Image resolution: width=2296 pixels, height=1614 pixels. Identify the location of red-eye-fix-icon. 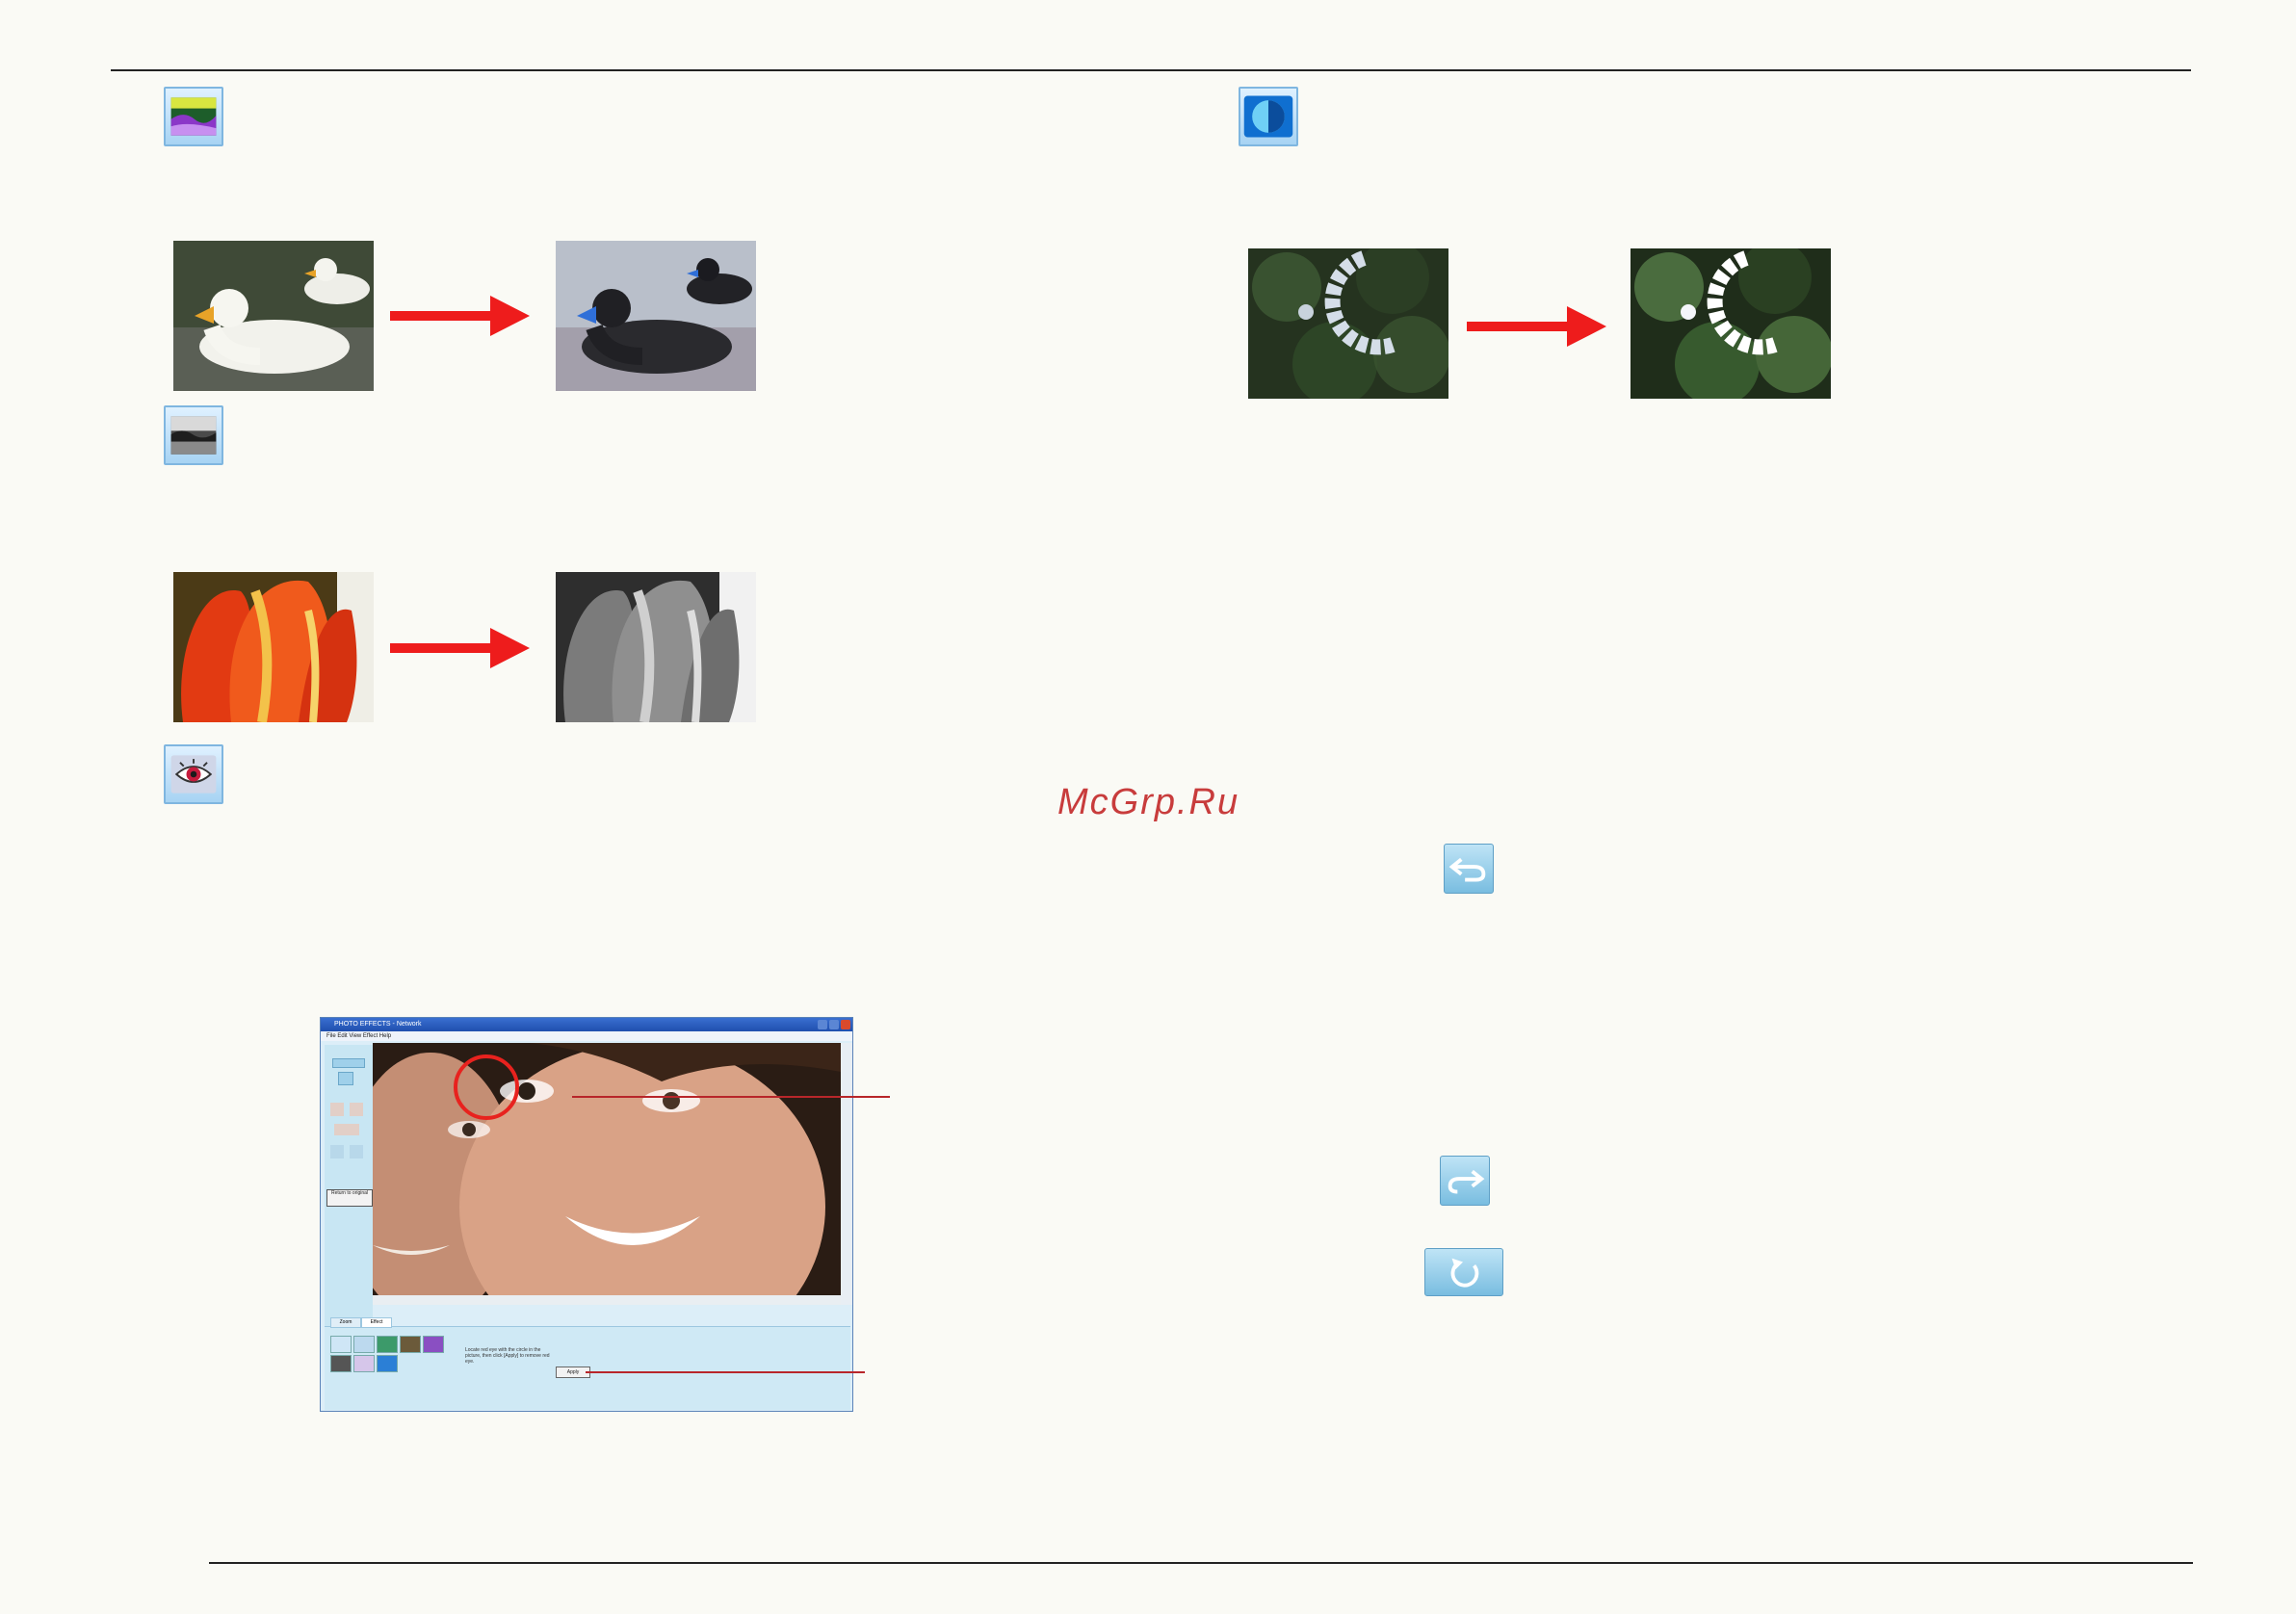
(193, 774).